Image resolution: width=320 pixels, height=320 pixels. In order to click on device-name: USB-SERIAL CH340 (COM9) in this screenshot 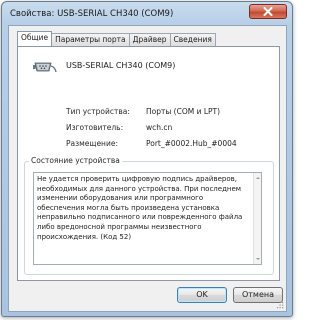, I will do `click(121, 65)`.